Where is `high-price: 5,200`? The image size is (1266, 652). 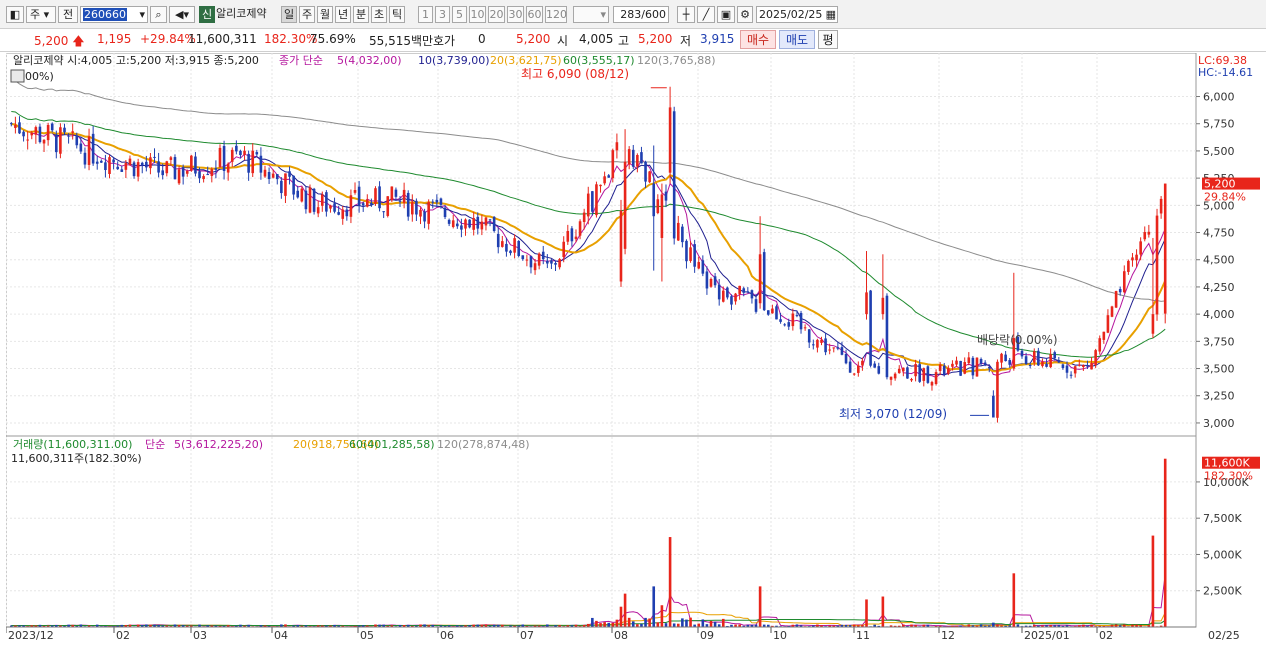
high-price: 5,200 is located at coordinates (655, 39).